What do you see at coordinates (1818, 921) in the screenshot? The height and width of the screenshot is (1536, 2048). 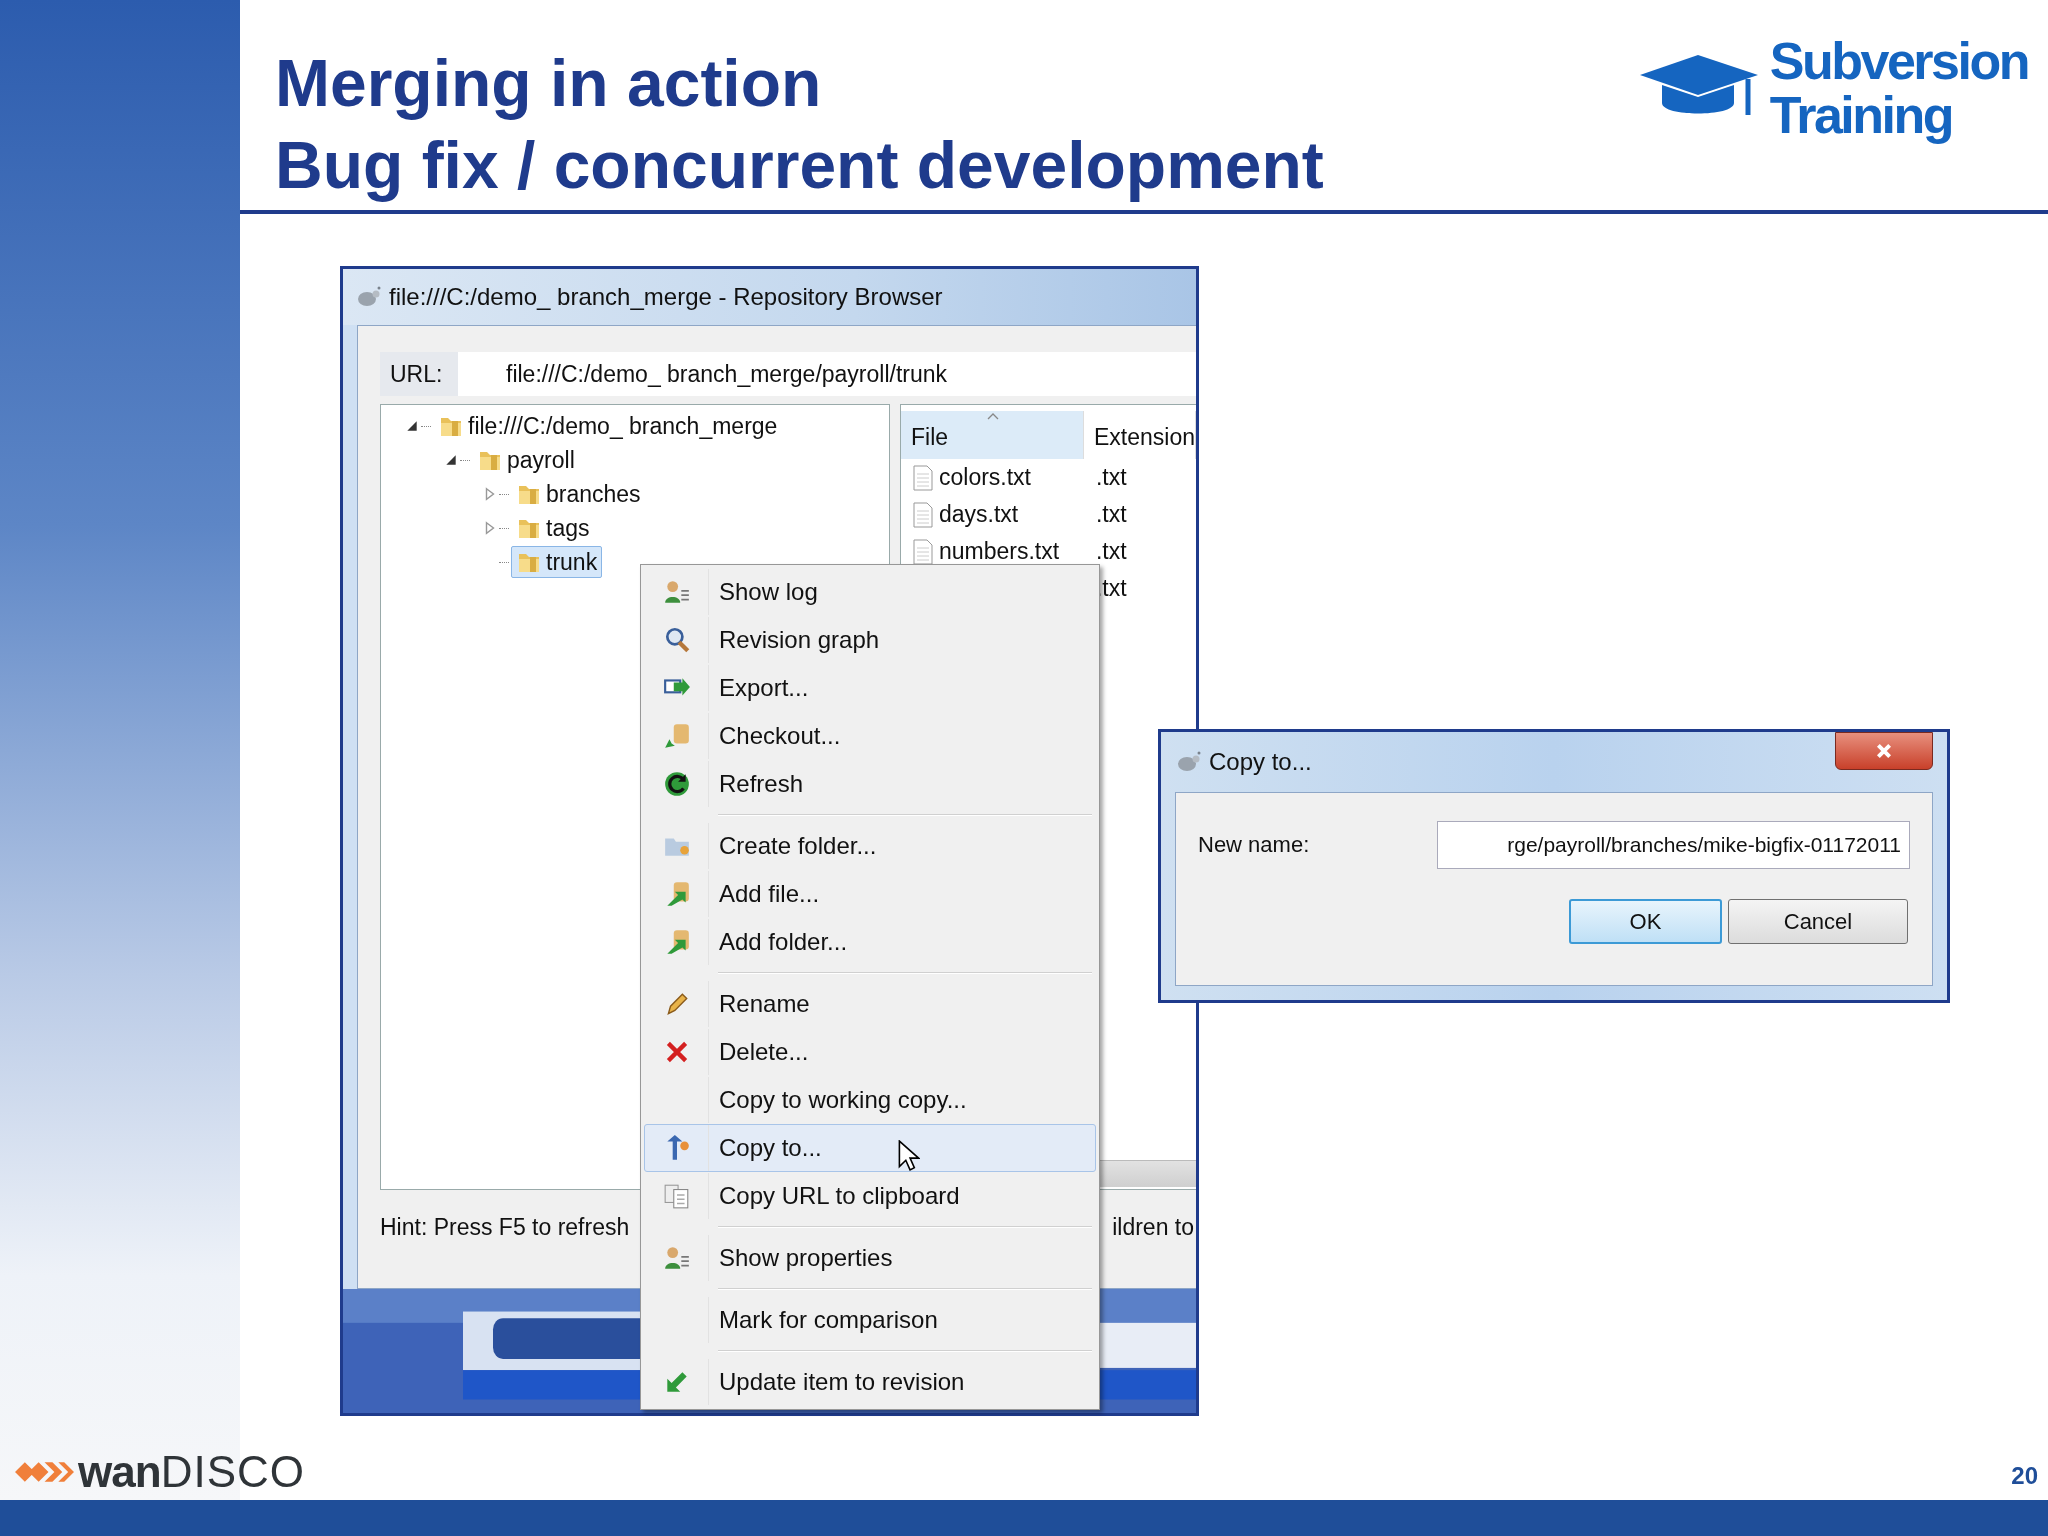 I see `dialog-button: Cancel` at bounding box center [1818, 921].